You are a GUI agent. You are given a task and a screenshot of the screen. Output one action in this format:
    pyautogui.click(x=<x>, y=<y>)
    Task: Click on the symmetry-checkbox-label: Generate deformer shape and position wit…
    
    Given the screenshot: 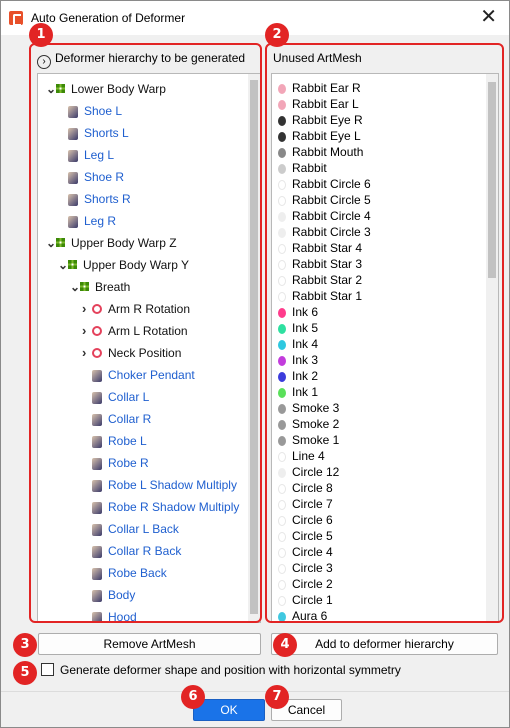 What is the action you would take?
    pyautogui.click(x=230, y=670)
    